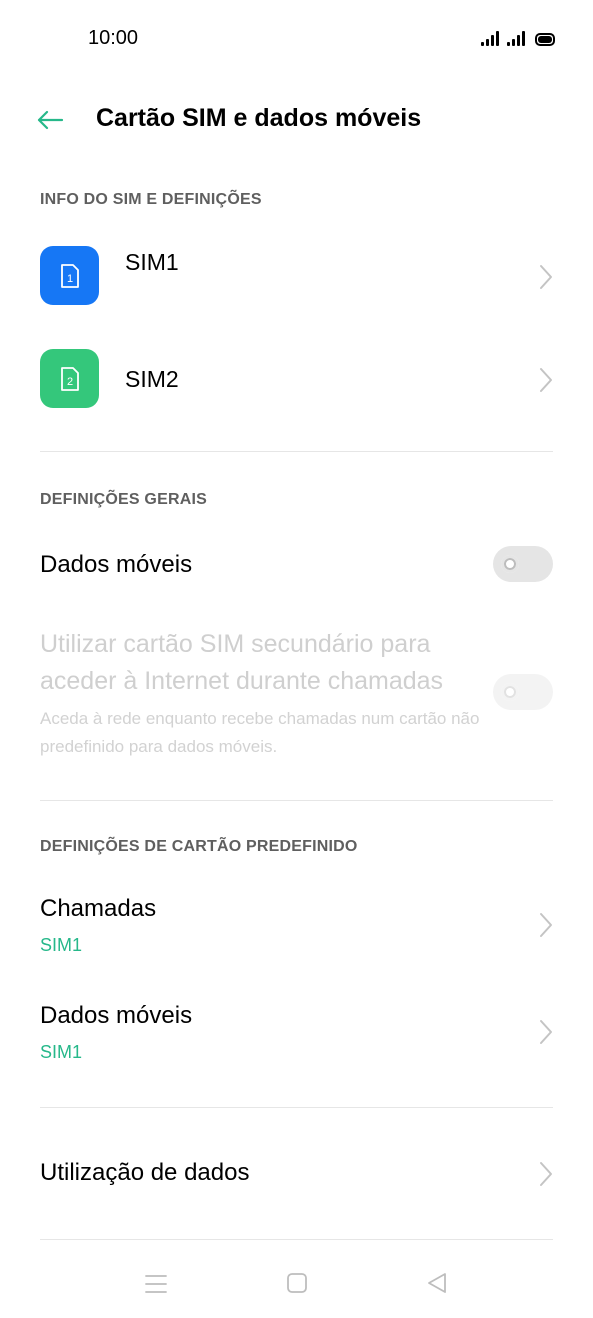 Image resolution: width=593 pixels, height=1318 pixels. Describe the element at coordinates (151, 199) in the screenshot. I see `section-header-sim-info: INFO DO SIM E DEFINIÇÕES` at that location.